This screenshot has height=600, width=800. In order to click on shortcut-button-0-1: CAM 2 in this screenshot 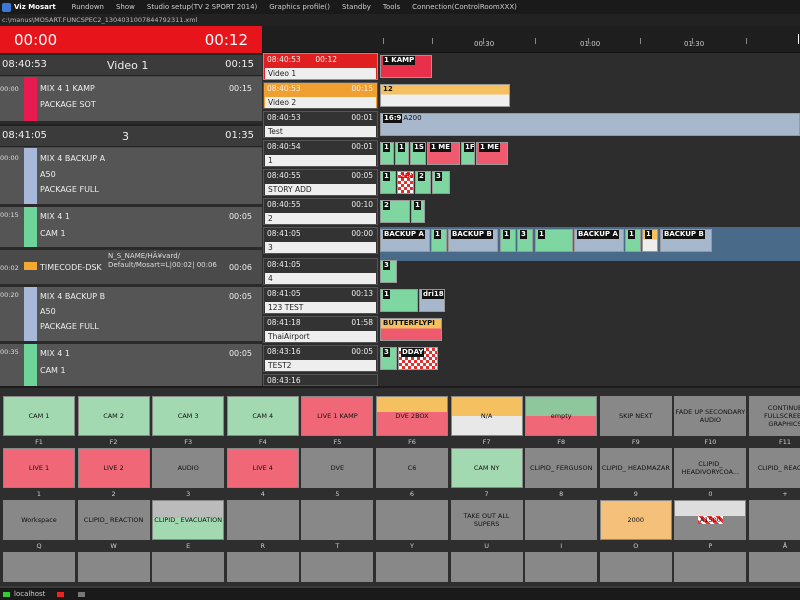, I will do `click(113, 416)`.